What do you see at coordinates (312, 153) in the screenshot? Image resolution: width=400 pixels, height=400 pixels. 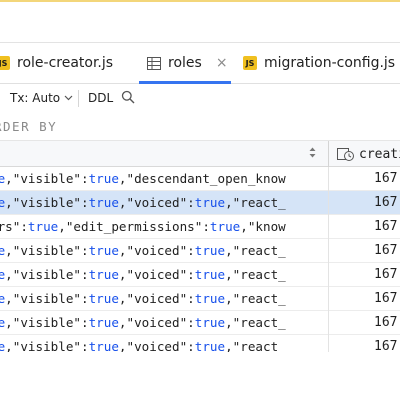 I see `sort-icon` at bounding box center [312, 153].